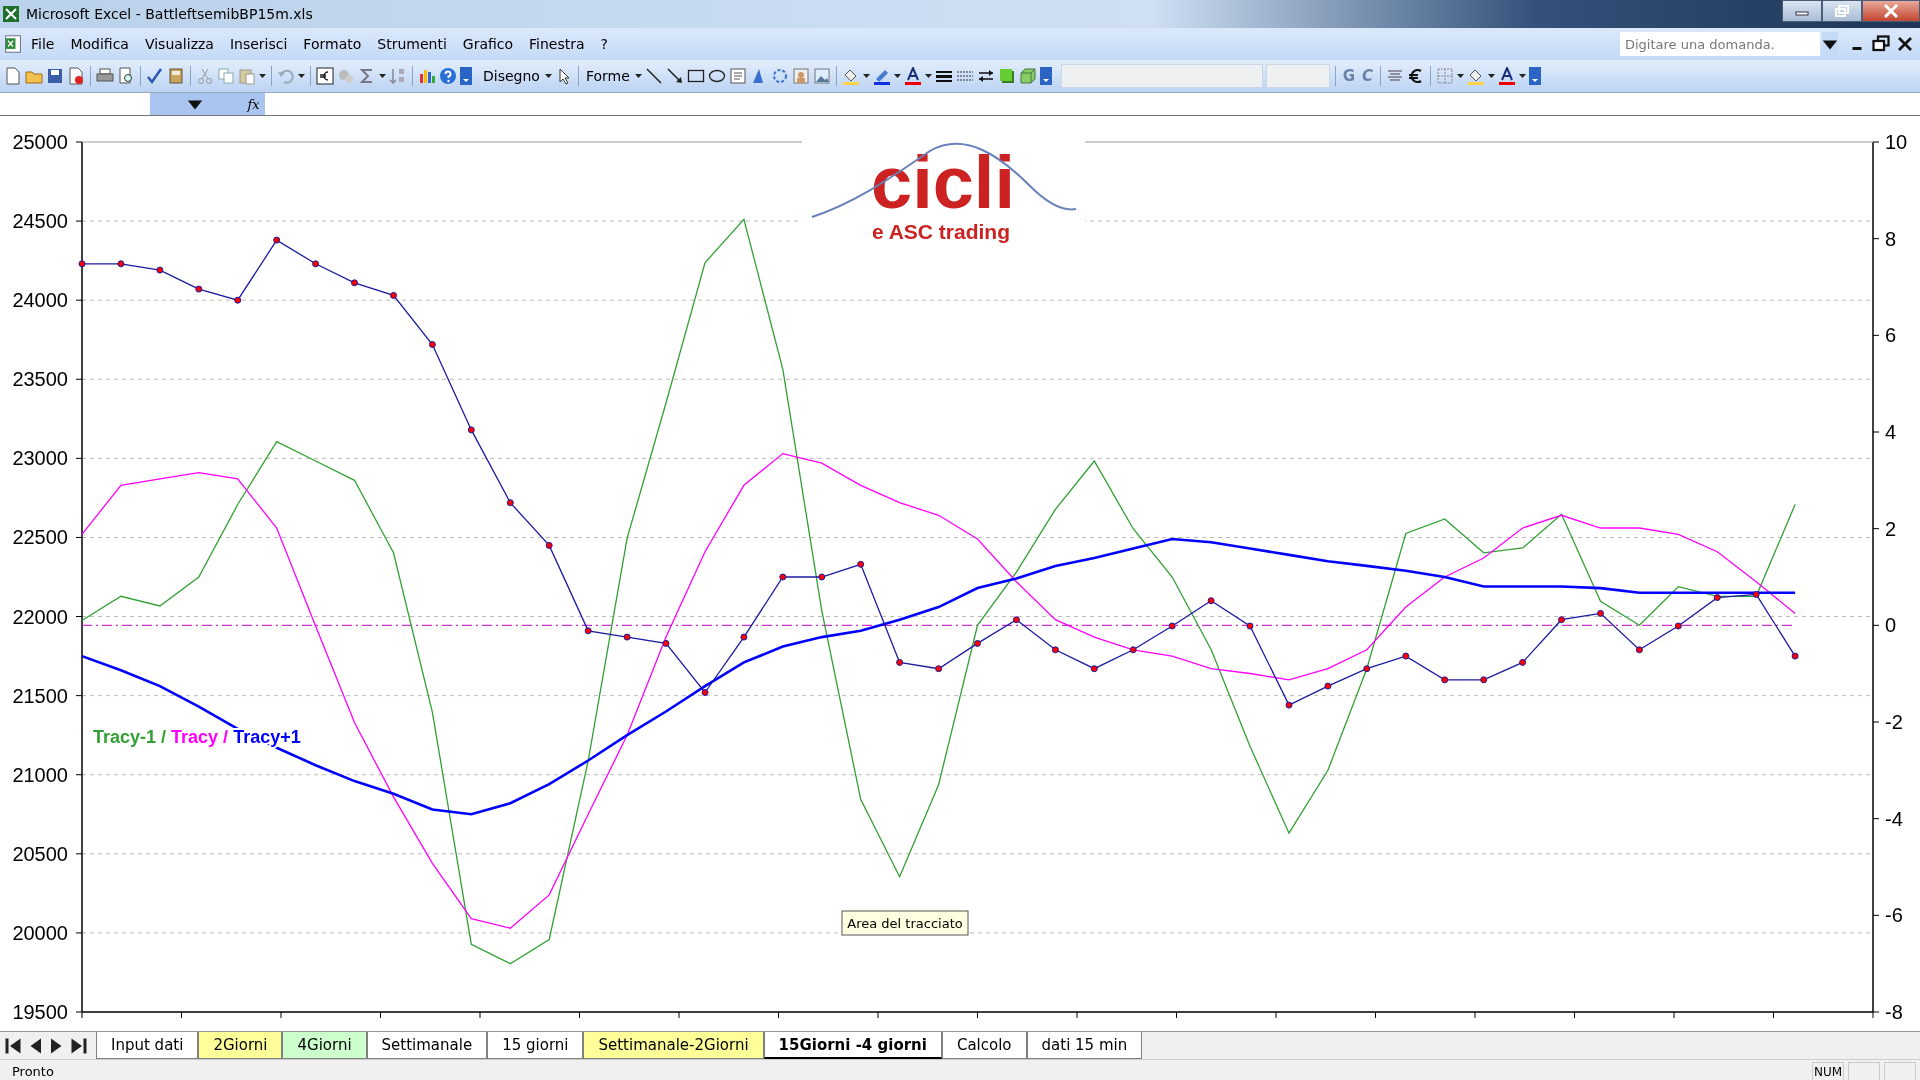  I want to click on first-sheet-icon, so click(13, 1045).